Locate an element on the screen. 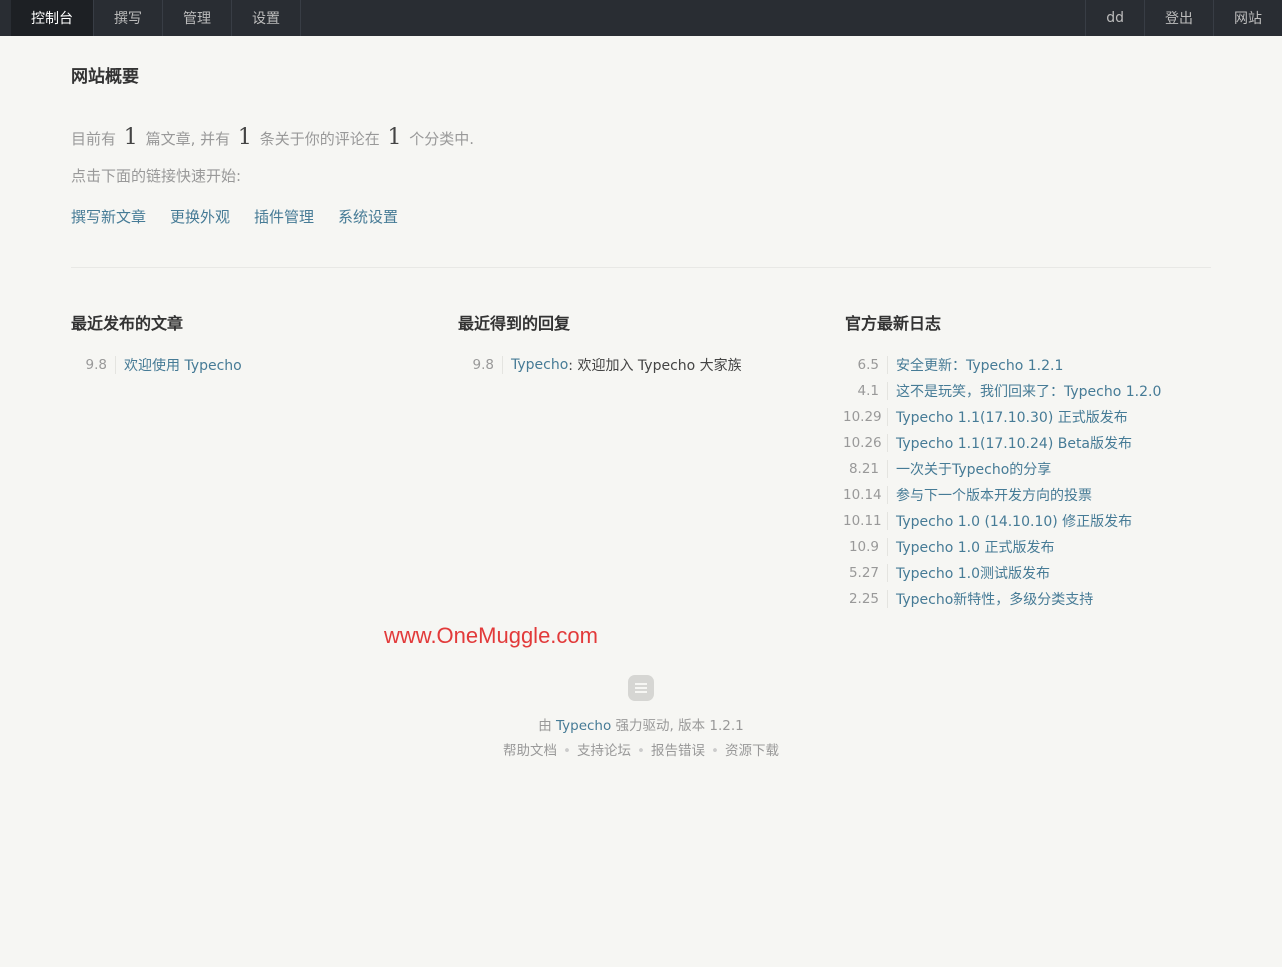 Image resolution: width=1282 pixels, height=967 pixels. log-link: 安全更新：Typecho 1.2.1 is located at coordinates (979, 365).